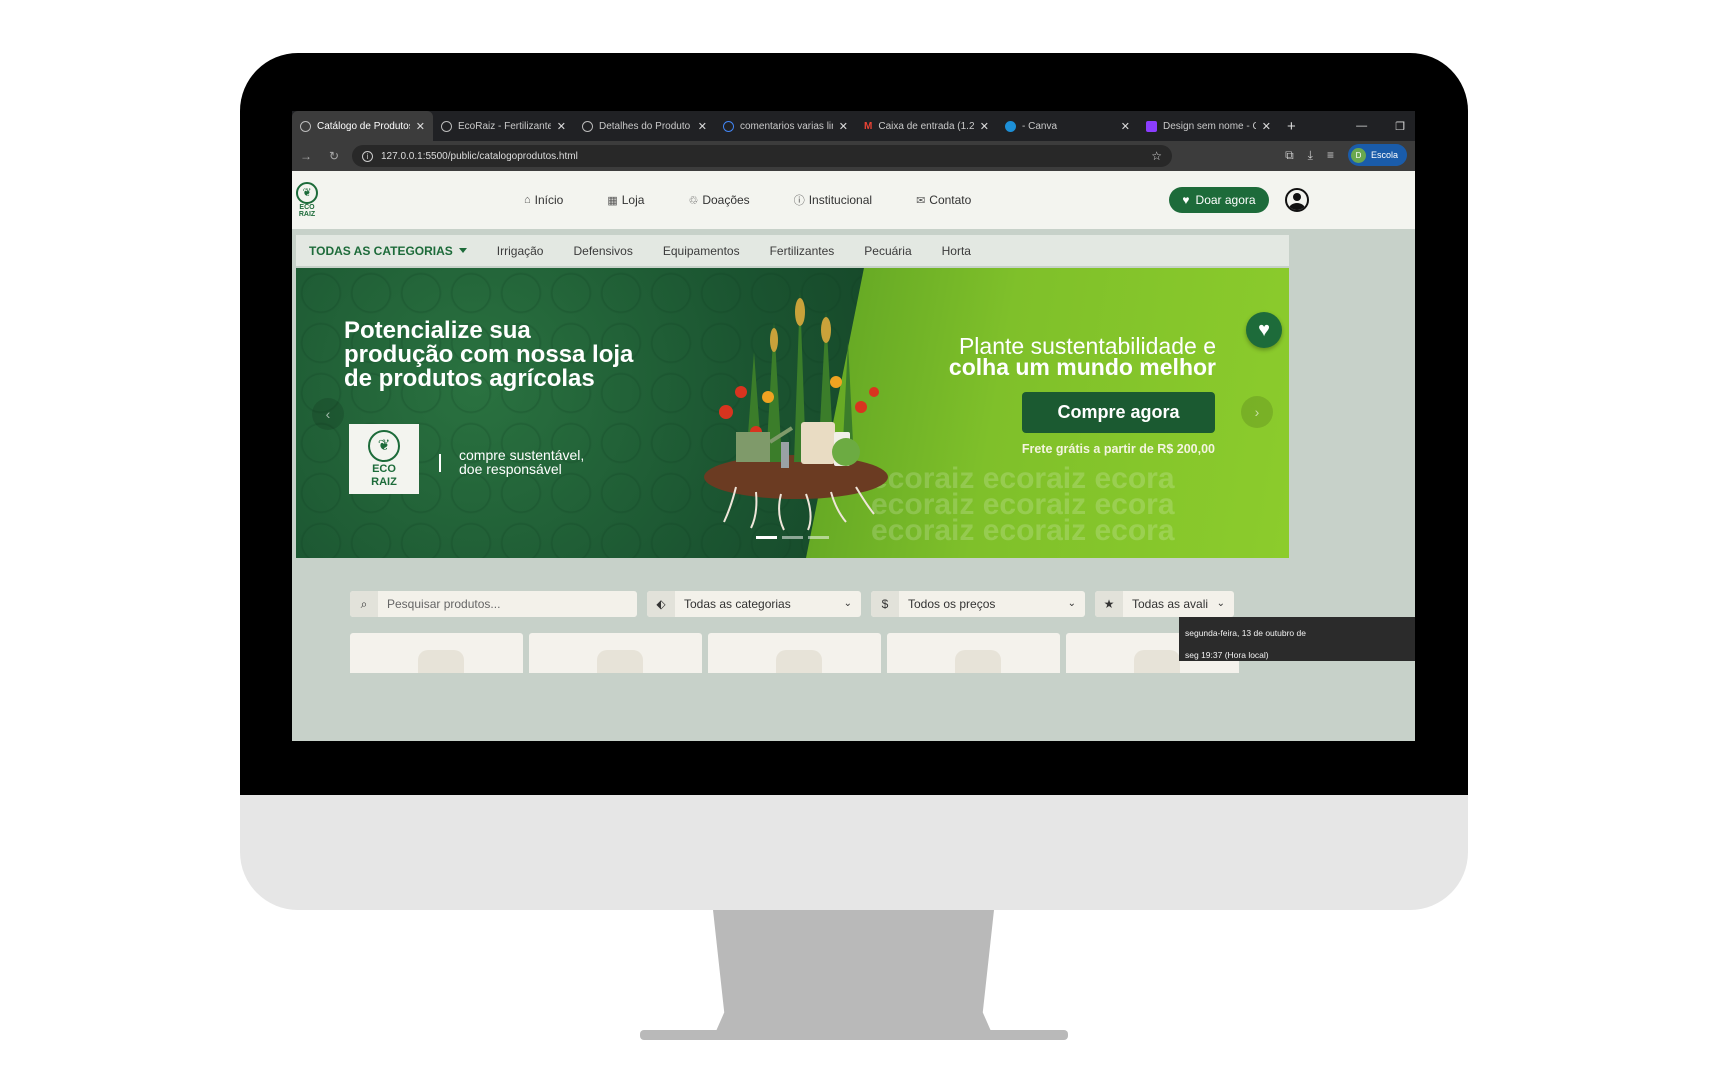  Describe the element at coordinates (1380, 126) in the screenshot. I see `window-controls: — ❐` at that location.